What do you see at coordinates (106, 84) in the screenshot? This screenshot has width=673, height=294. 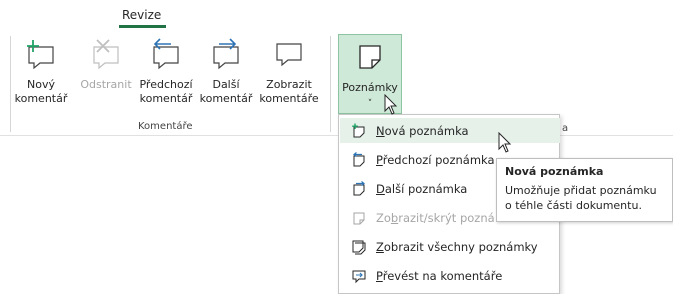 I see `delete-comment-label: Odstranit` at bounding box center [106, 84].